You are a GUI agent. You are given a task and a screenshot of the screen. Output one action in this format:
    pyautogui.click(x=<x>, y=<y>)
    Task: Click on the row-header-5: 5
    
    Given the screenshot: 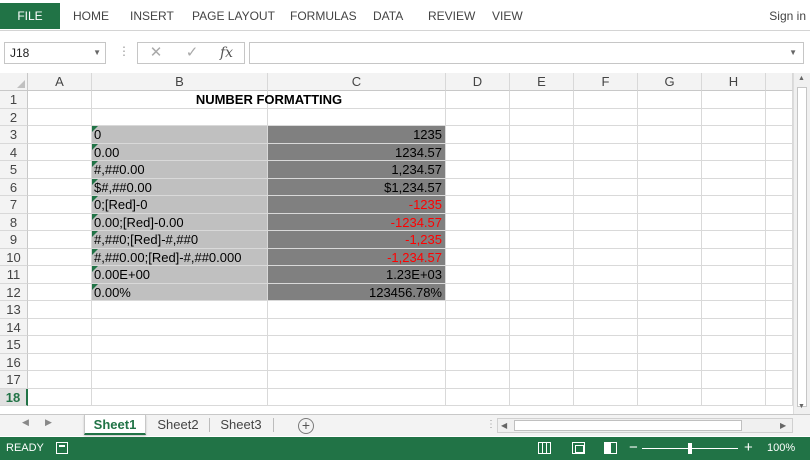 What is the action you would take?
    pyautogui.click(x=14, y=170)
    